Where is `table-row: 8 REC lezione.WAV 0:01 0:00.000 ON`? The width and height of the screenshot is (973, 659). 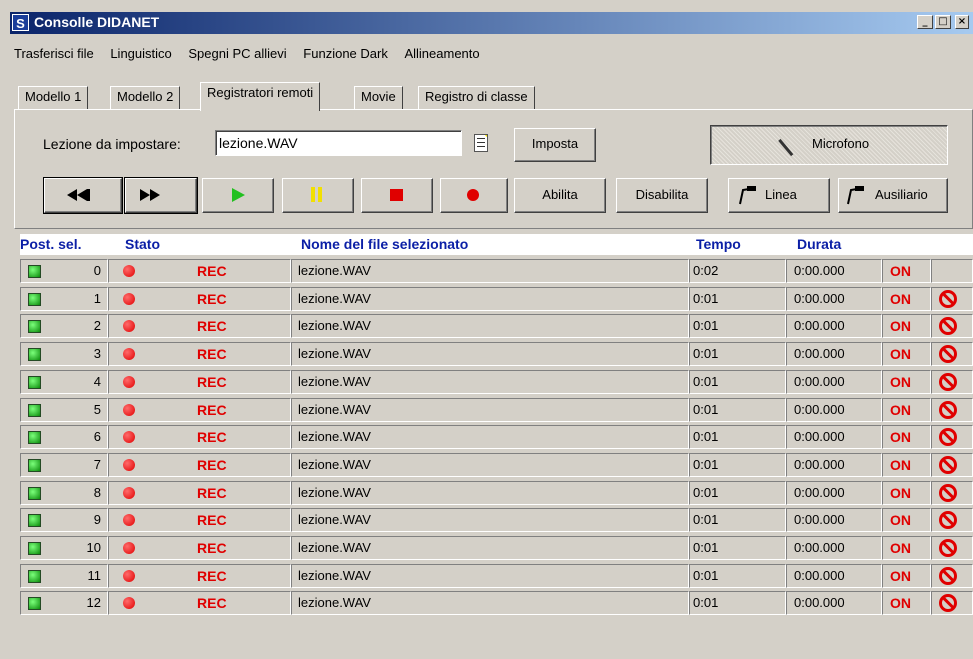
table-row: 8 REC lezione.WAV 0:01 0:00.000 ON is located at coordinates (496, 492).